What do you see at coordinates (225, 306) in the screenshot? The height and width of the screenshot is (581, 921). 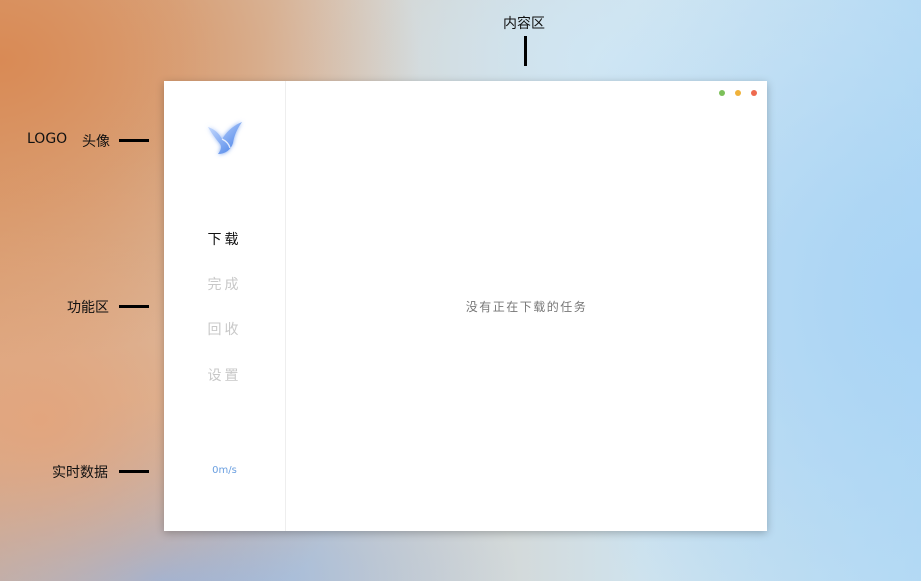 I see `sidebar: 下载 完成 回收 设置 0m/s` at bounding box center [225, 306].